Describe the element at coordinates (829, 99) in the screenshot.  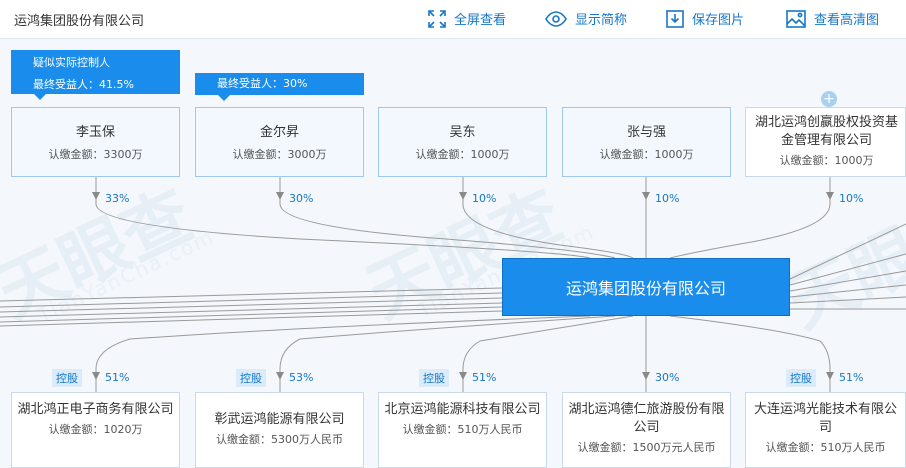
I see `expand-more-shareholders-icon: +` at that location.